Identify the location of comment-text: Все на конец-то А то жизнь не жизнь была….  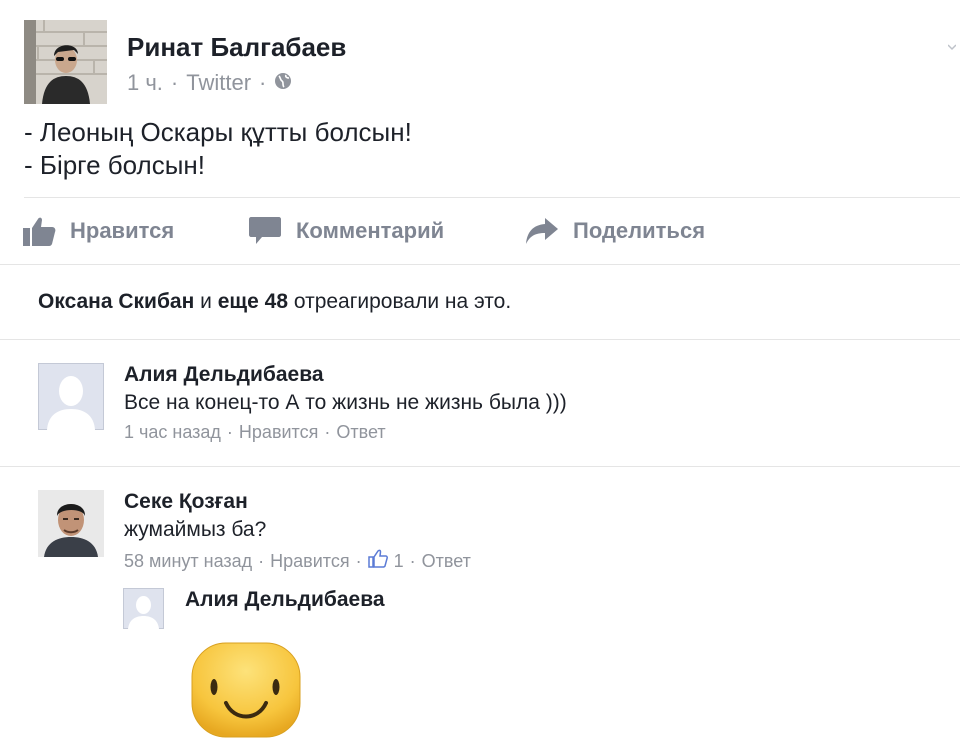
(345, 402).